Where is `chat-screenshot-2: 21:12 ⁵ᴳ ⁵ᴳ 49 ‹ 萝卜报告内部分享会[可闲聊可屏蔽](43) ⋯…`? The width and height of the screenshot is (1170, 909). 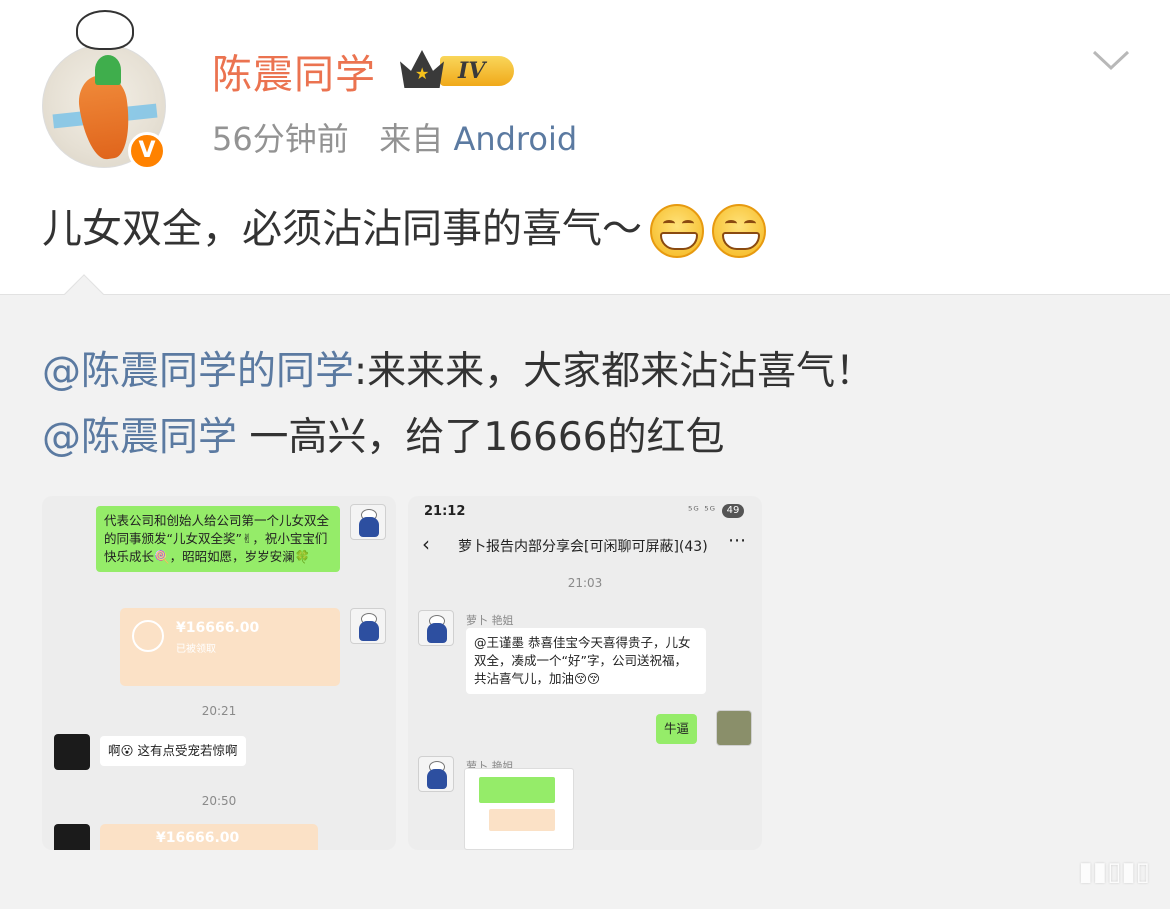
chat-screenshot-2: 21:12 ⁵ᴳ ⁵ᴳ 49 ‹ 萝卜报告内部分享会[可闲聊可屏蔽](43) ⋯… is located at coordinates (585, 673).